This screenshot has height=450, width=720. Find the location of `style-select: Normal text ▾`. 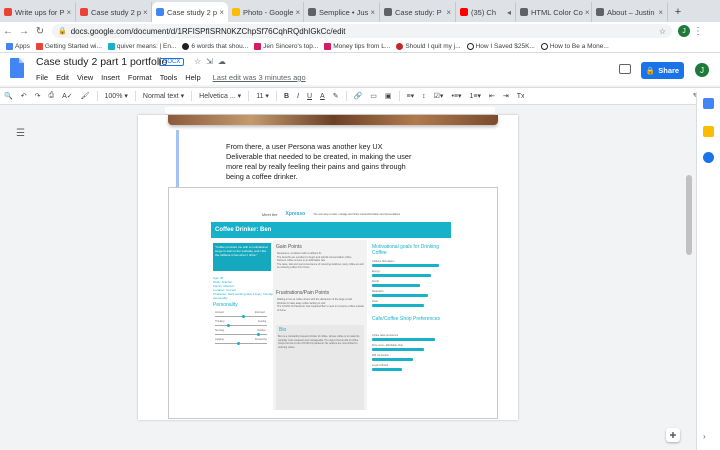

style-select: Normal text ▾ is located at coordinates (163, 96).